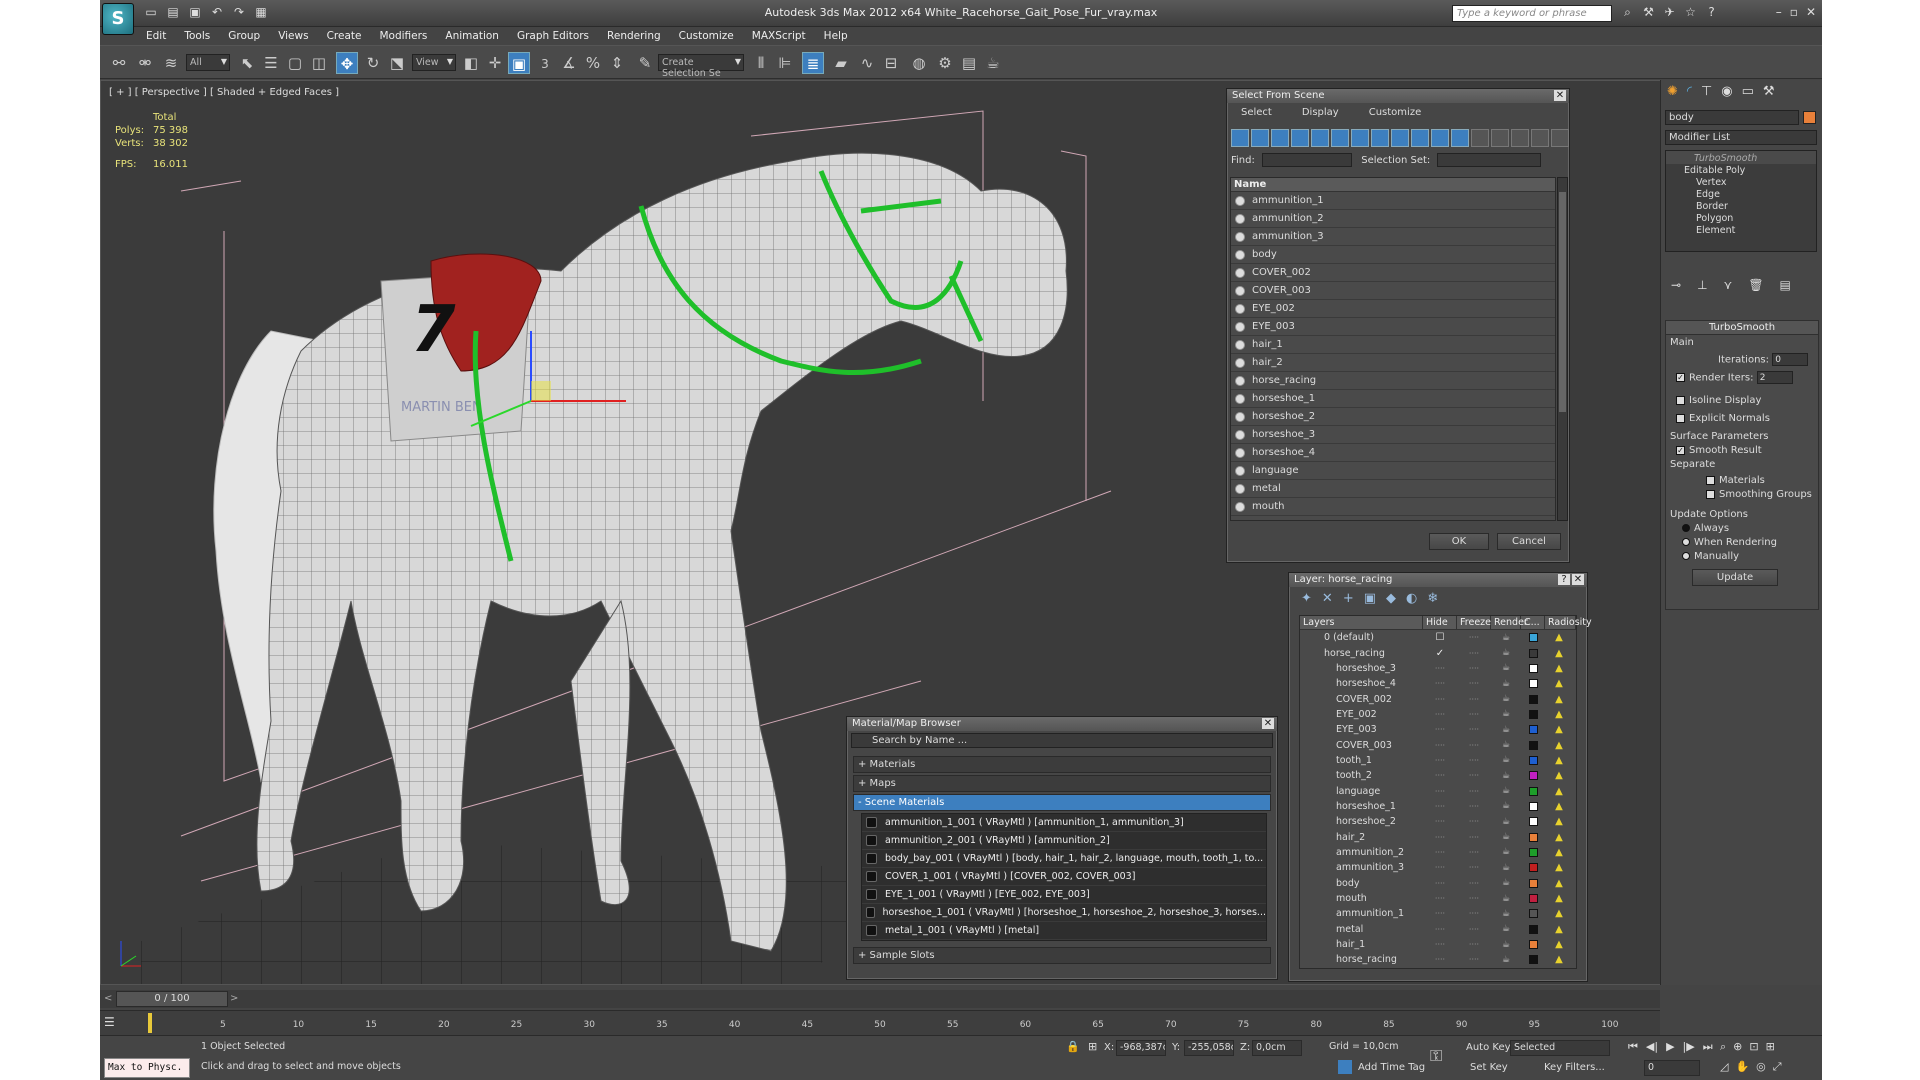 Image resolution: width=1920 pixels, height=1080 pixels. What do you see at coordinates (813, 63) in the screenshot?
I see `layer-manager-icon: ≣` at bounding box center [813, 63].